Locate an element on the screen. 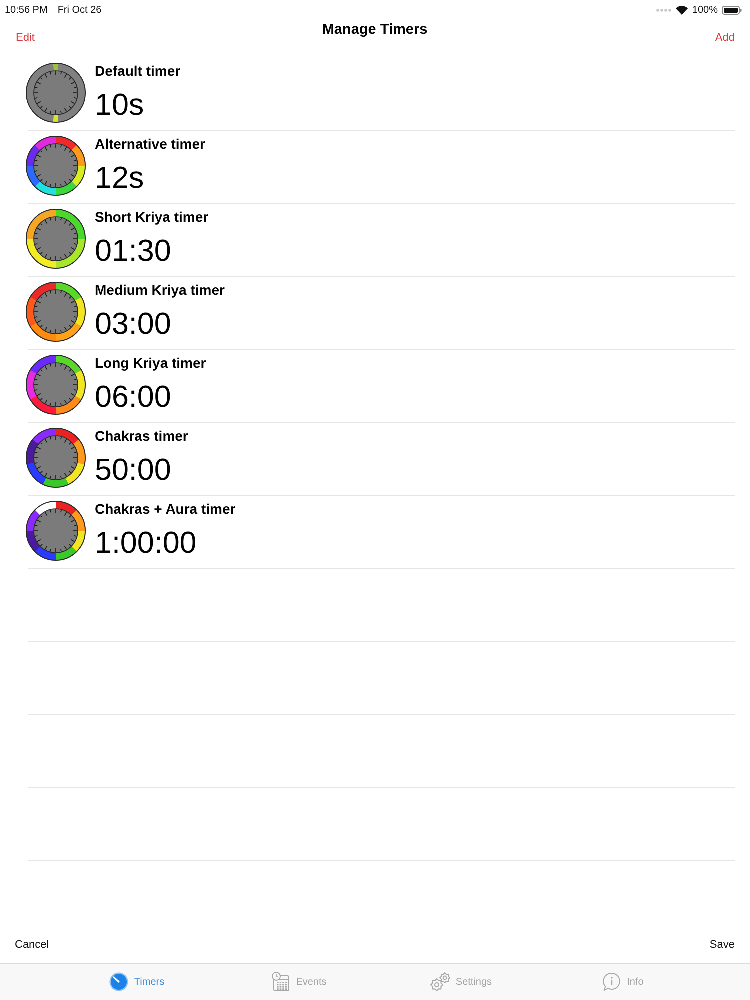 The image size is (750, 1000). timer-duration: 03:00 is located at coordinates (133, 324).